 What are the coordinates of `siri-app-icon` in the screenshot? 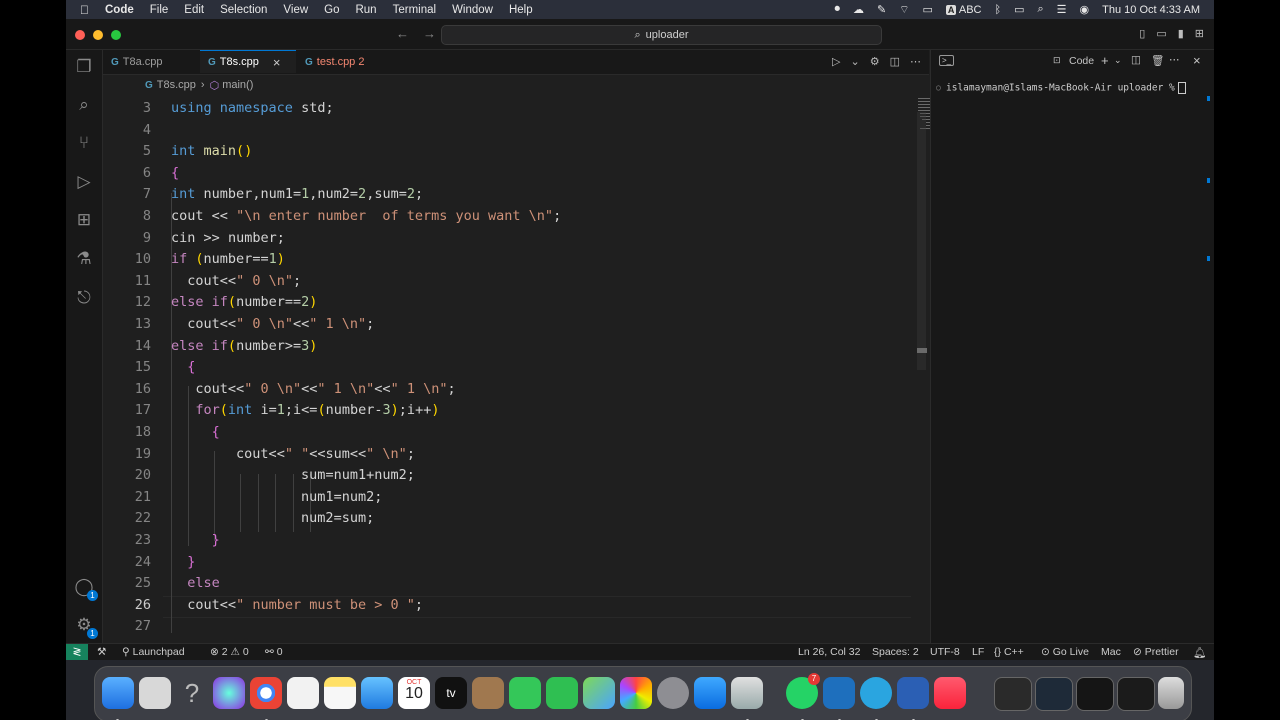 It's located at (229, 693).